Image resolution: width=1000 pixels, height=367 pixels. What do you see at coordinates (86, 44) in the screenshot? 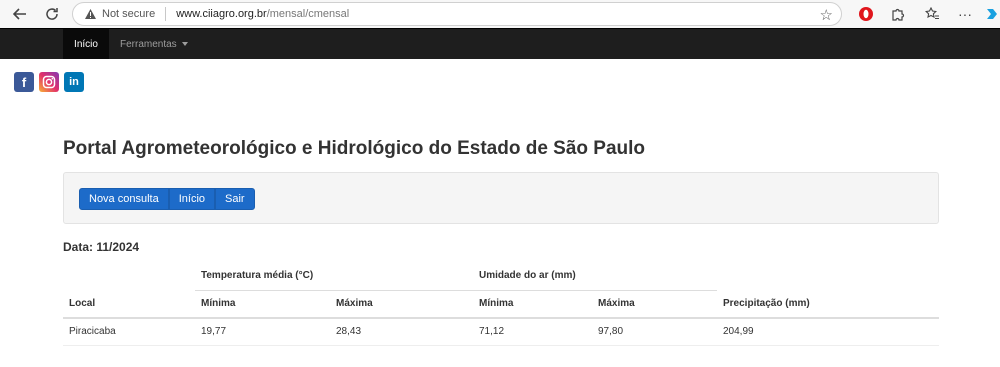
I see `nav-home-link: Início` at bounding box center [86, 44].